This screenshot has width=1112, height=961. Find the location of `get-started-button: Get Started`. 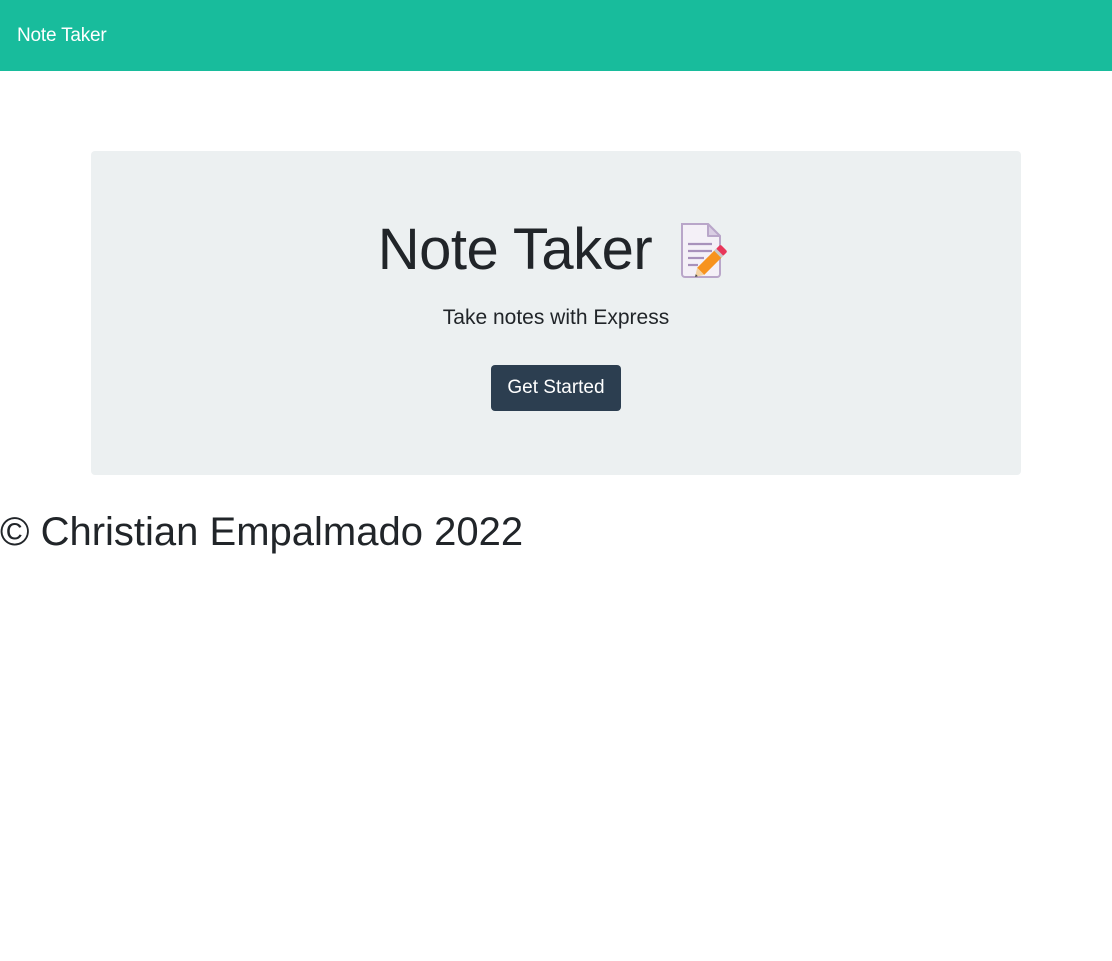

get-started-button: Get Started is located at coordinates (556, 388).